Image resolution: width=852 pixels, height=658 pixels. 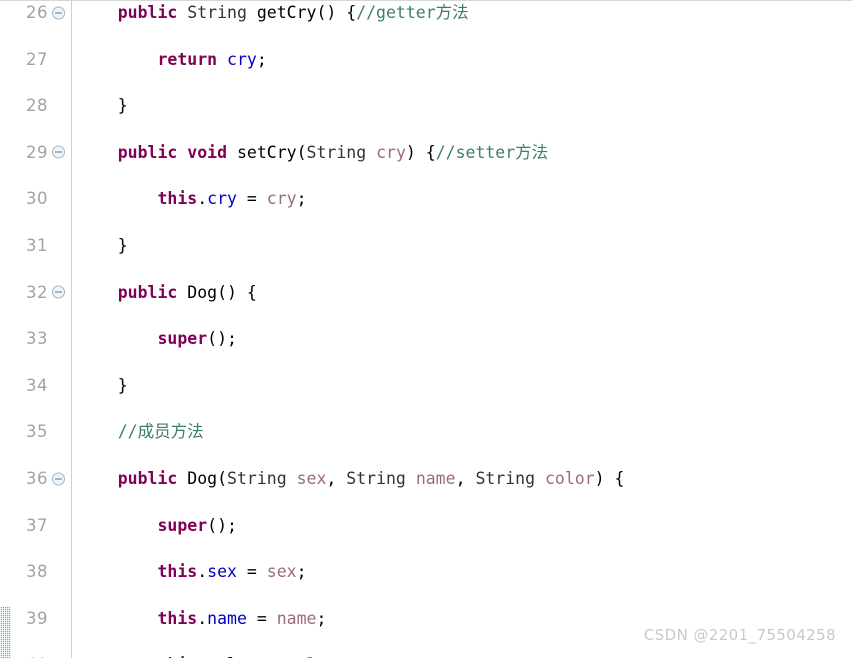 I want to click on line-number: 28, so click(x=37, y=106).